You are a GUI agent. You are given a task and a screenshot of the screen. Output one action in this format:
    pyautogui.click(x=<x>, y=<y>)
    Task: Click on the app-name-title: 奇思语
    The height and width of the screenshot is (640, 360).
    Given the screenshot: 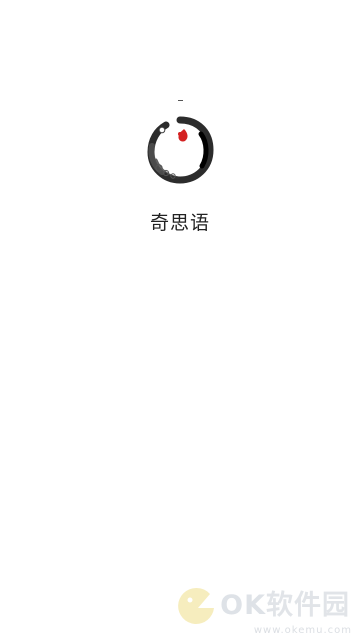 What is the action you would take?
    pyautogui.click(x=179, y=223)
    